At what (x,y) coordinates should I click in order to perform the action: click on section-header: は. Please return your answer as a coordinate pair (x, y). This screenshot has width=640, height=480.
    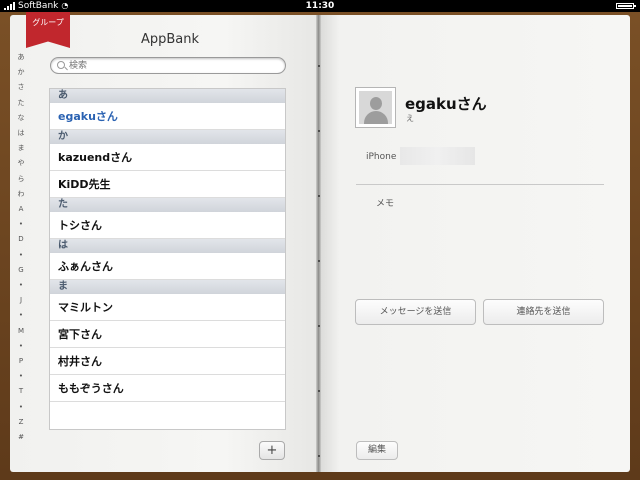
    Looking at the image, I should click on (167, 246).